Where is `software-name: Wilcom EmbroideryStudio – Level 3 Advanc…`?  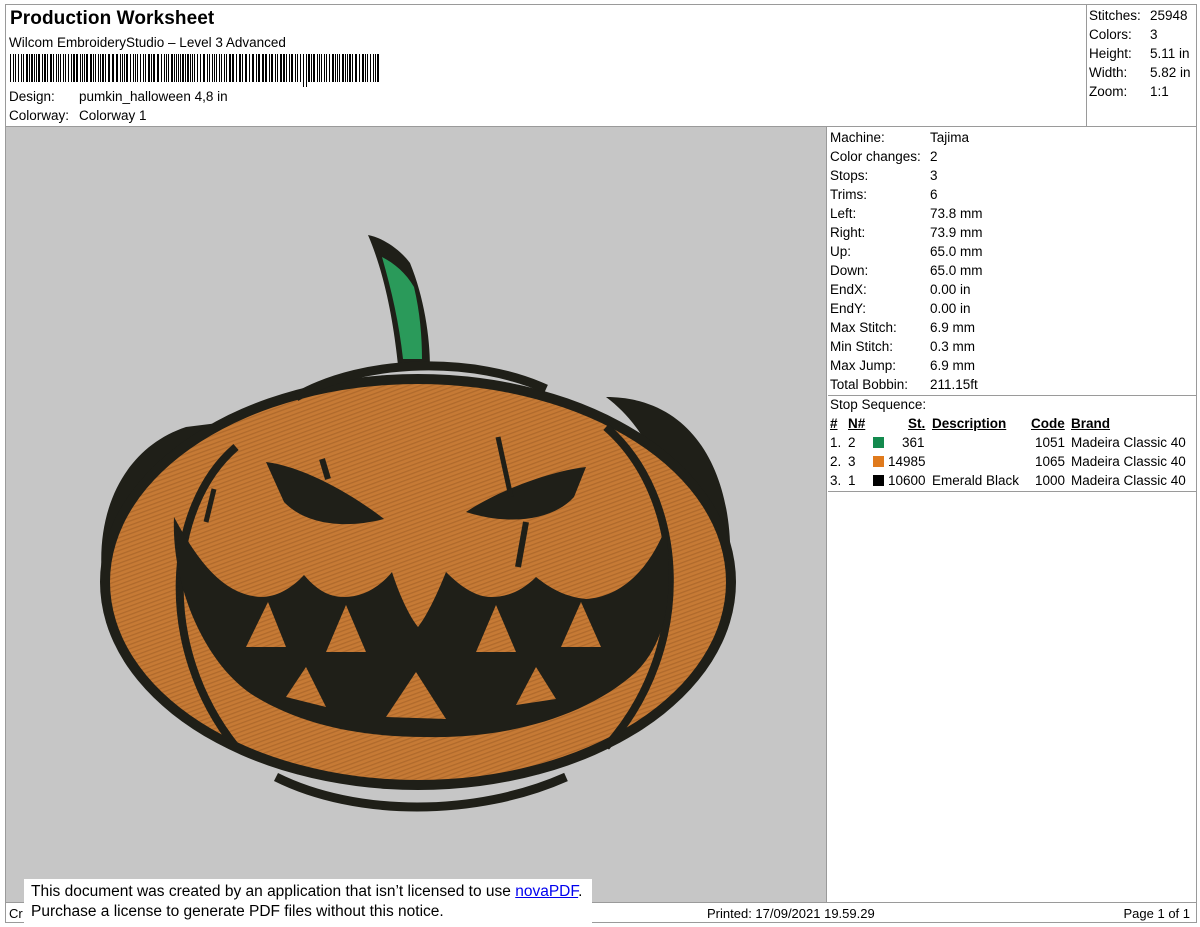
software-name: Wilcom EmbroideryStudio – Level 3 Advanc… is located at coordinates (147, 42).